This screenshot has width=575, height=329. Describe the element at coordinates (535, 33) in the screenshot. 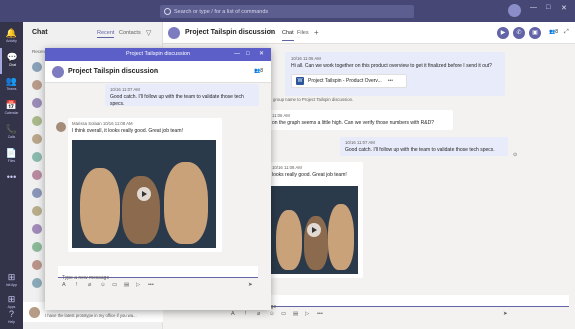

I see `screen-share-icon: ▣` at that location.